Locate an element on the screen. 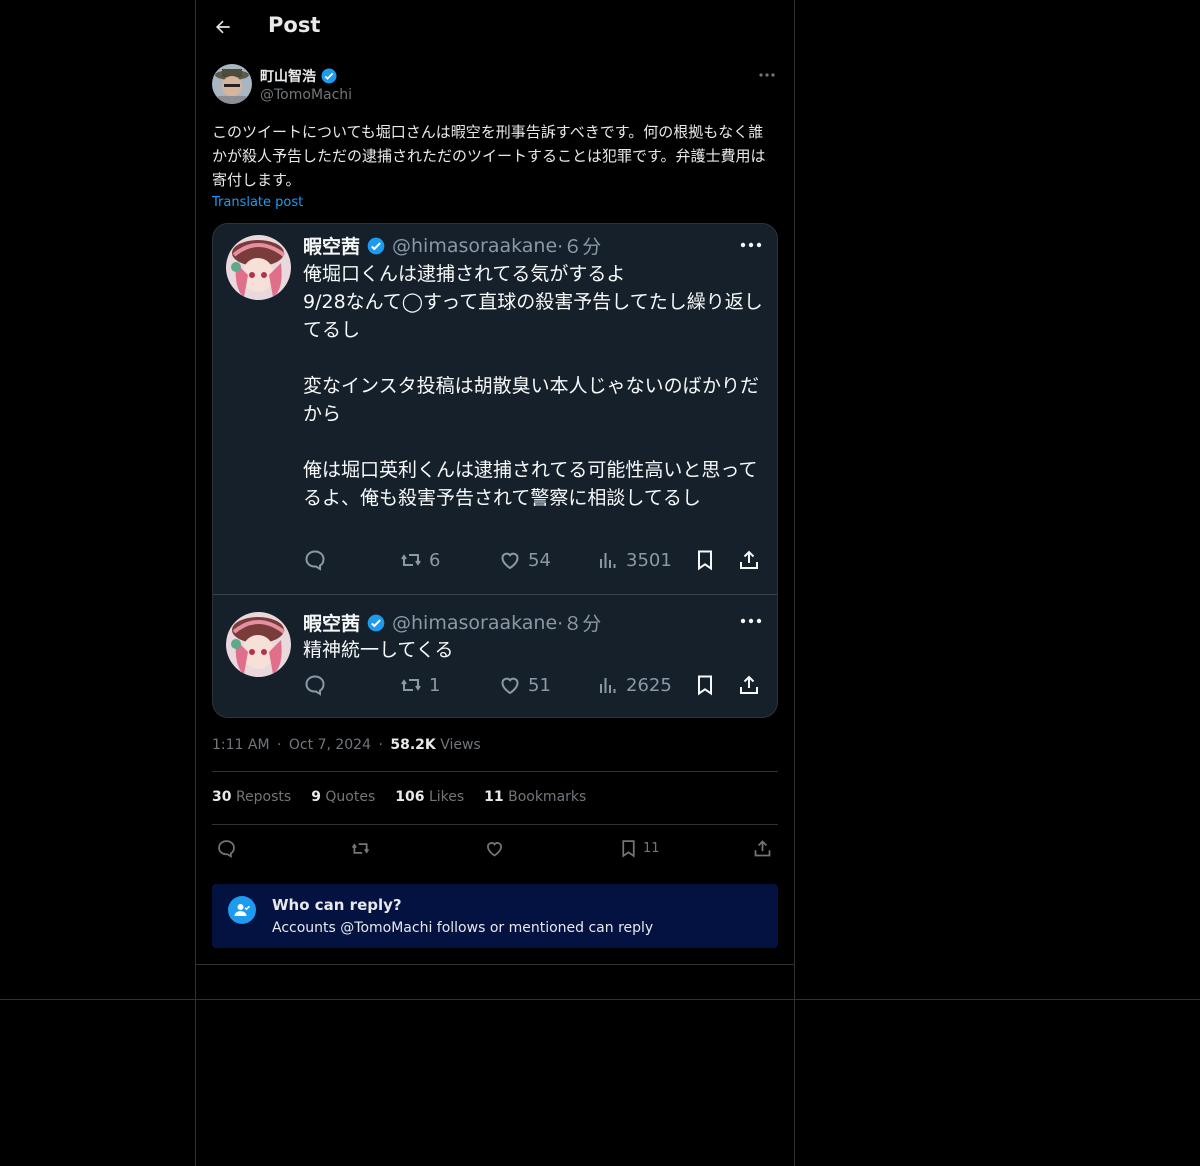  bookmark-button: 11 is located at coordinates (639, 848).